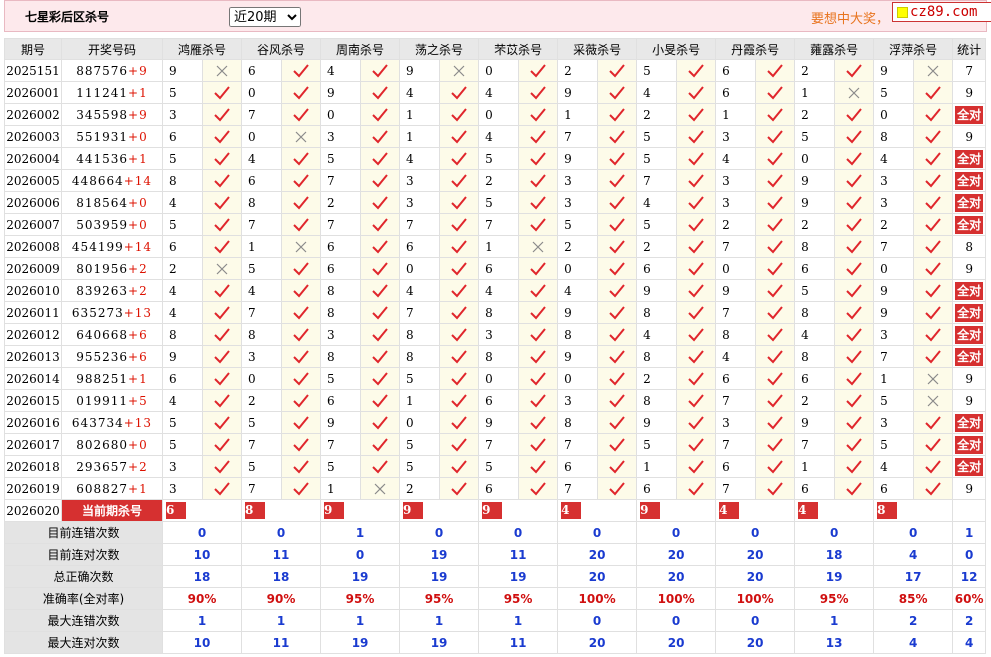  What do you see at coordinates (969, 268) in the screenshot?
I see `row-stat-cell: 9` at bounding box center [969, 268].